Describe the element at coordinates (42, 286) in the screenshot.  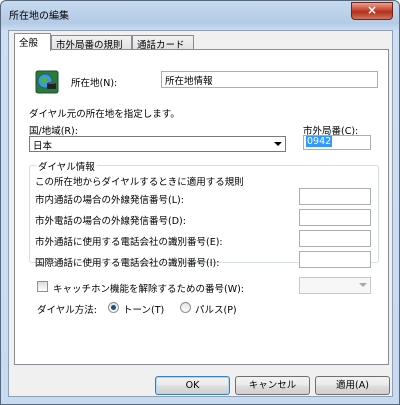
I see `call-waiting-checkbox` at that location.